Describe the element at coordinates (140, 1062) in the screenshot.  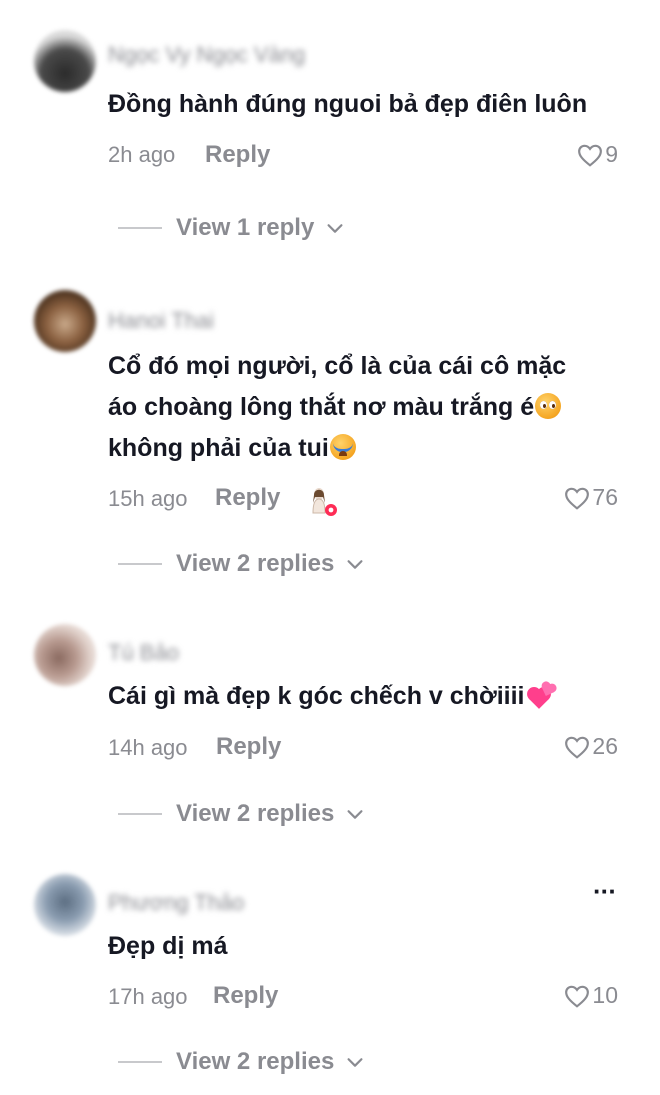
I see `divider-line` at that location.